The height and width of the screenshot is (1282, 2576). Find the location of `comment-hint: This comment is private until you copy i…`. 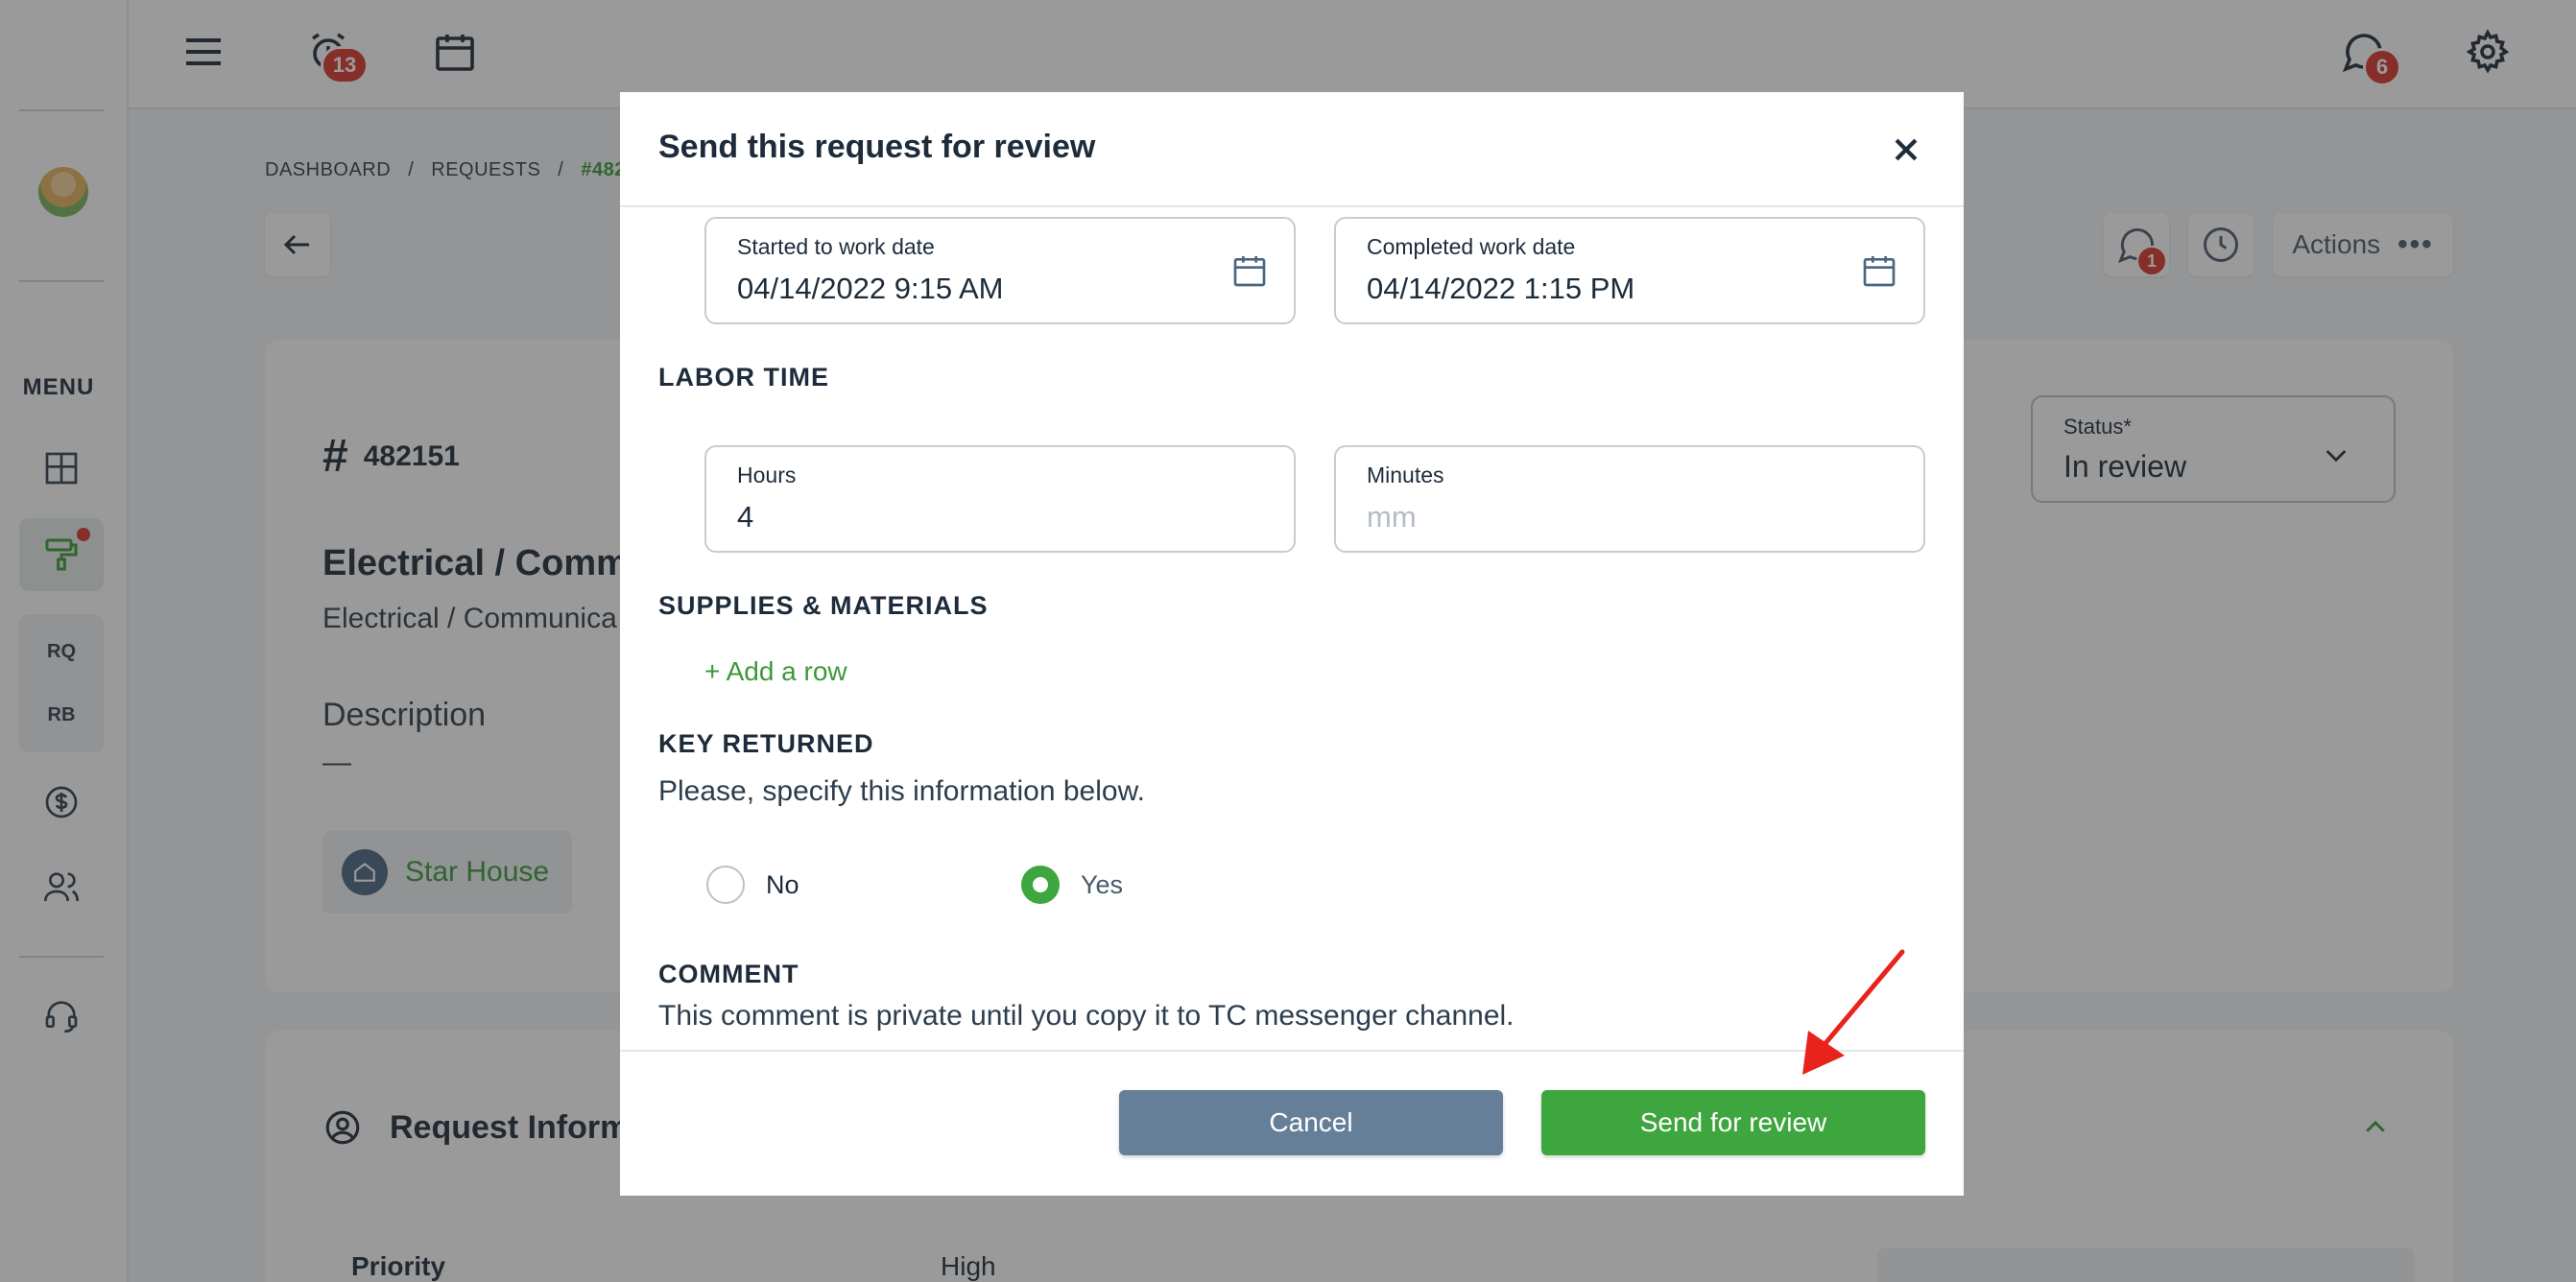

comment-hint: This comment is private until you copy i… is located at coordinates (1086, 1016).